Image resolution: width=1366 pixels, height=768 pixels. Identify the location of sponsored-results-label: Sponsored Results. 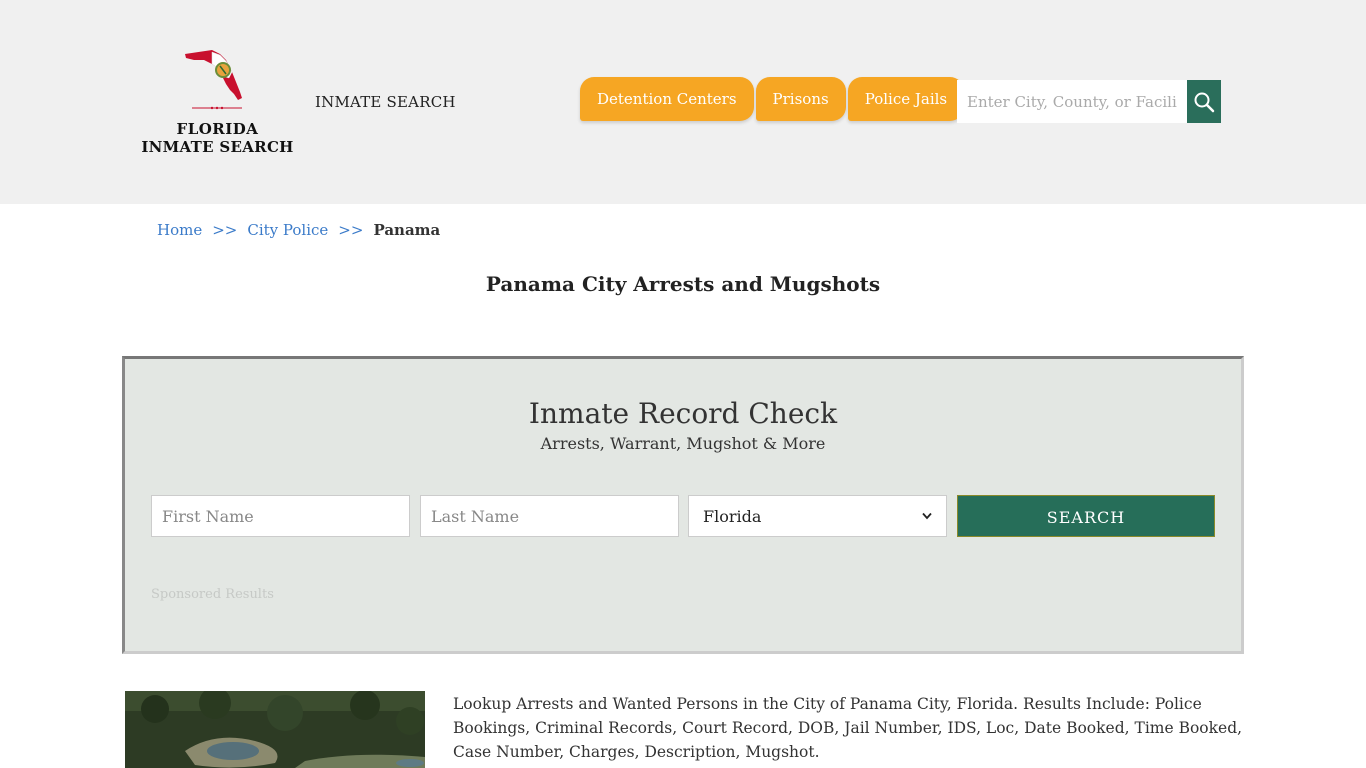
(212, 594).